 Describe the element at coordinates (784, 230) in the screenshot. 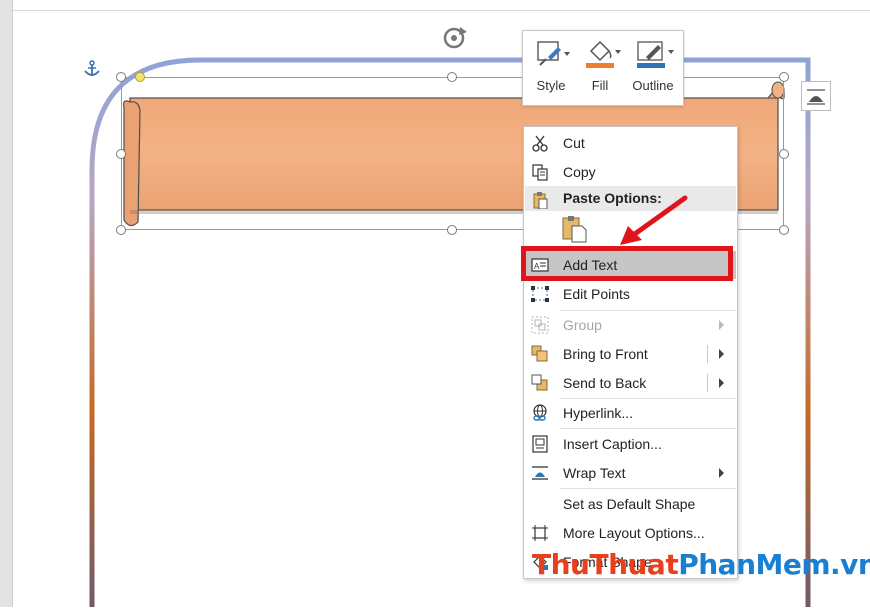

I see `resize-handle-bottom-right` at that location.